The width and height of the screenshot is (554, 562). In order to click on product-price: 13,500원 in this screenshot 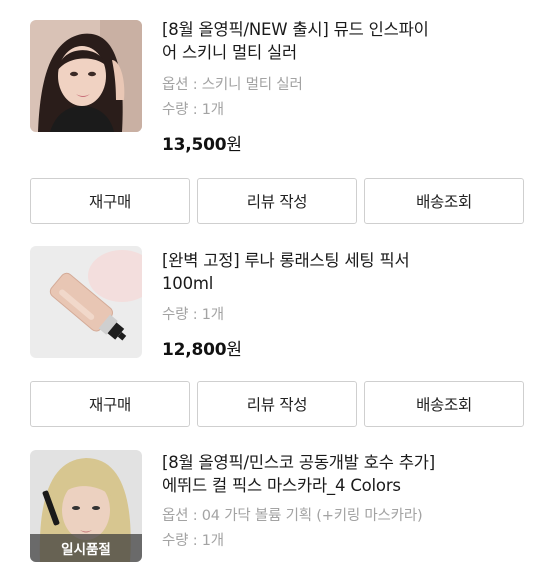, I will do `click(348, 142)`.